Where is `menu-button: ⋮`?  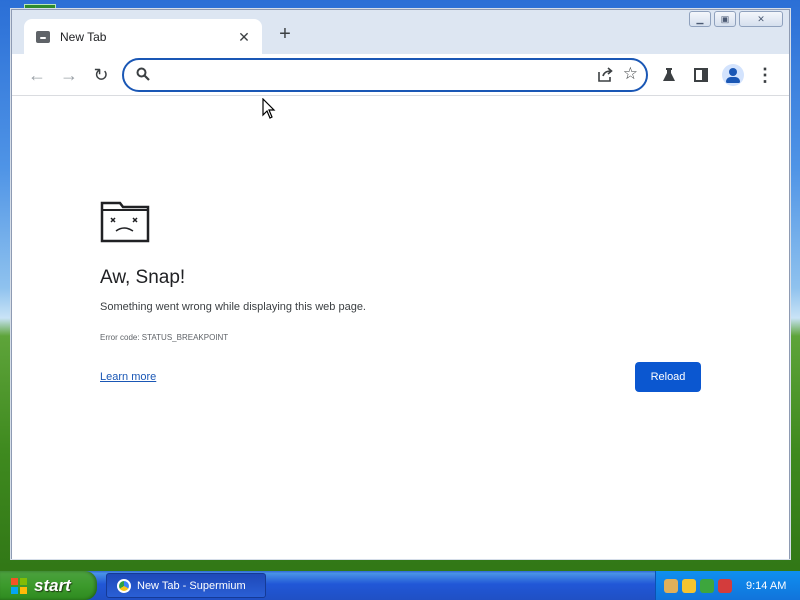 menu-button: ⋮ is located at coordinates (765, 75).